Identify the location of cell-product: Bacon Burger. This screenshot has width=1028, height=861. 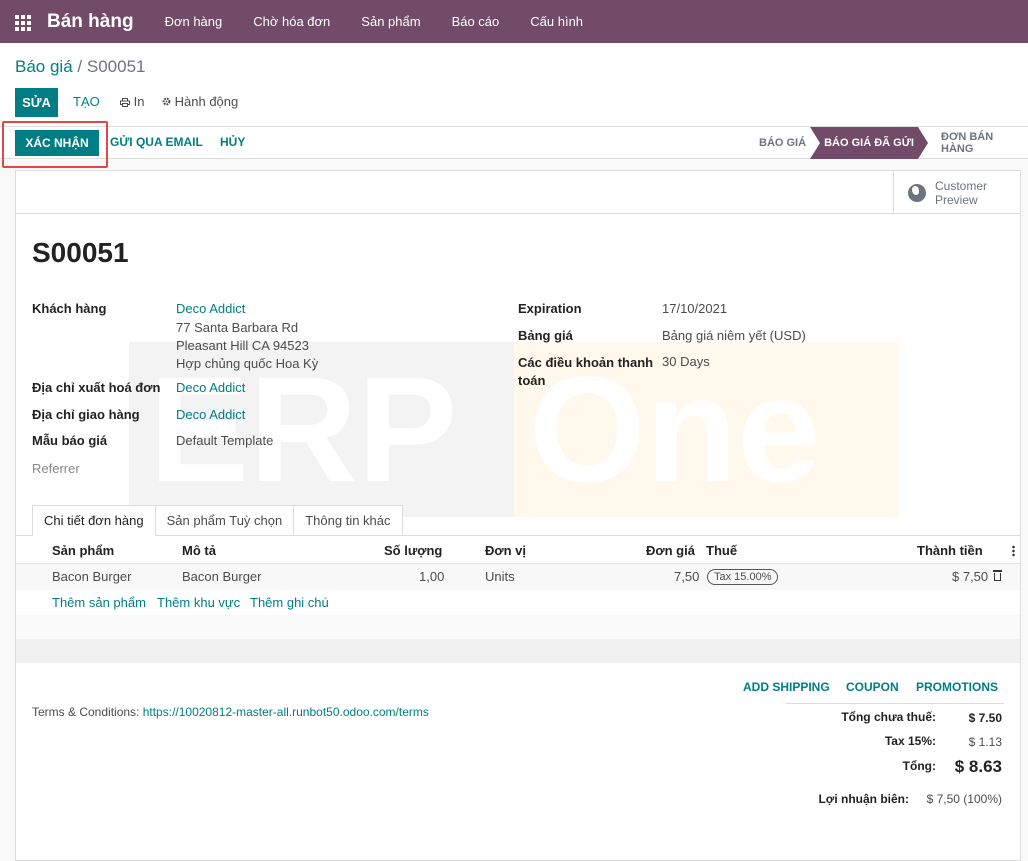
(92, 576).